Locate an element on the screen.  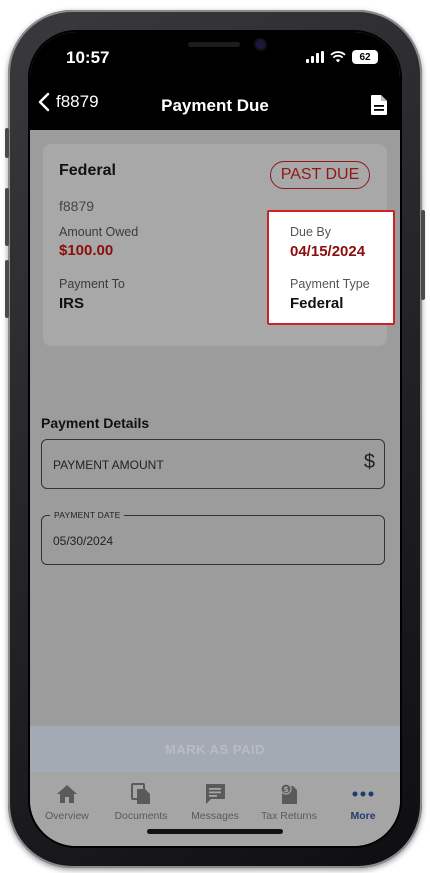
speaker is located at coordinates (214, 44).